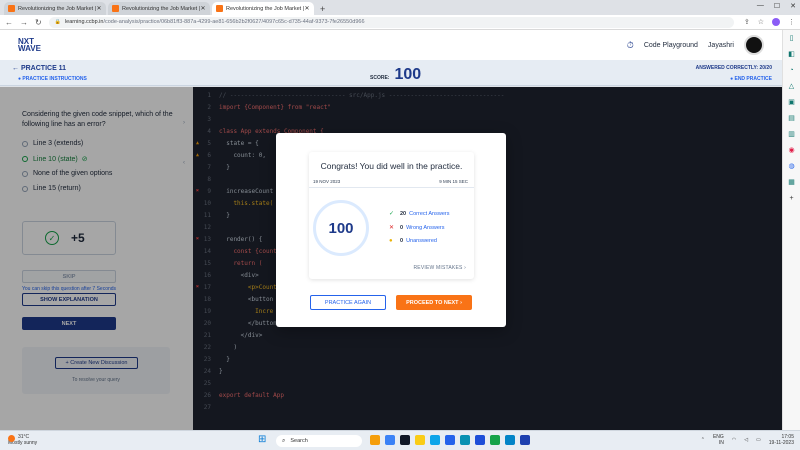 Image resolution: width=800 pixels, height=450 pixels. What do you see at coordinates (758, 440) in the screenshot?
I see `battery-icon: ▭` at bounding box center [758, 440].